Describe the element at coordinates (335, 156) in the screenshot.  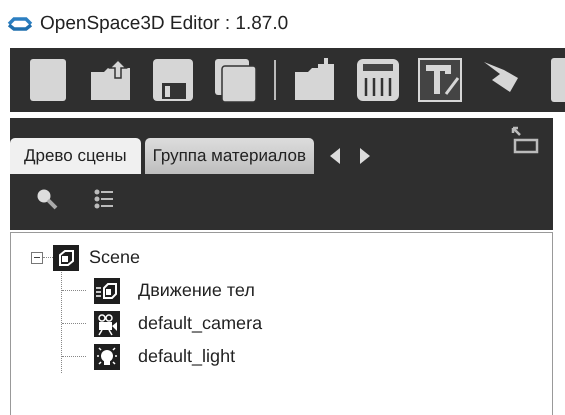
I see `left-arrow-icon` at that location.